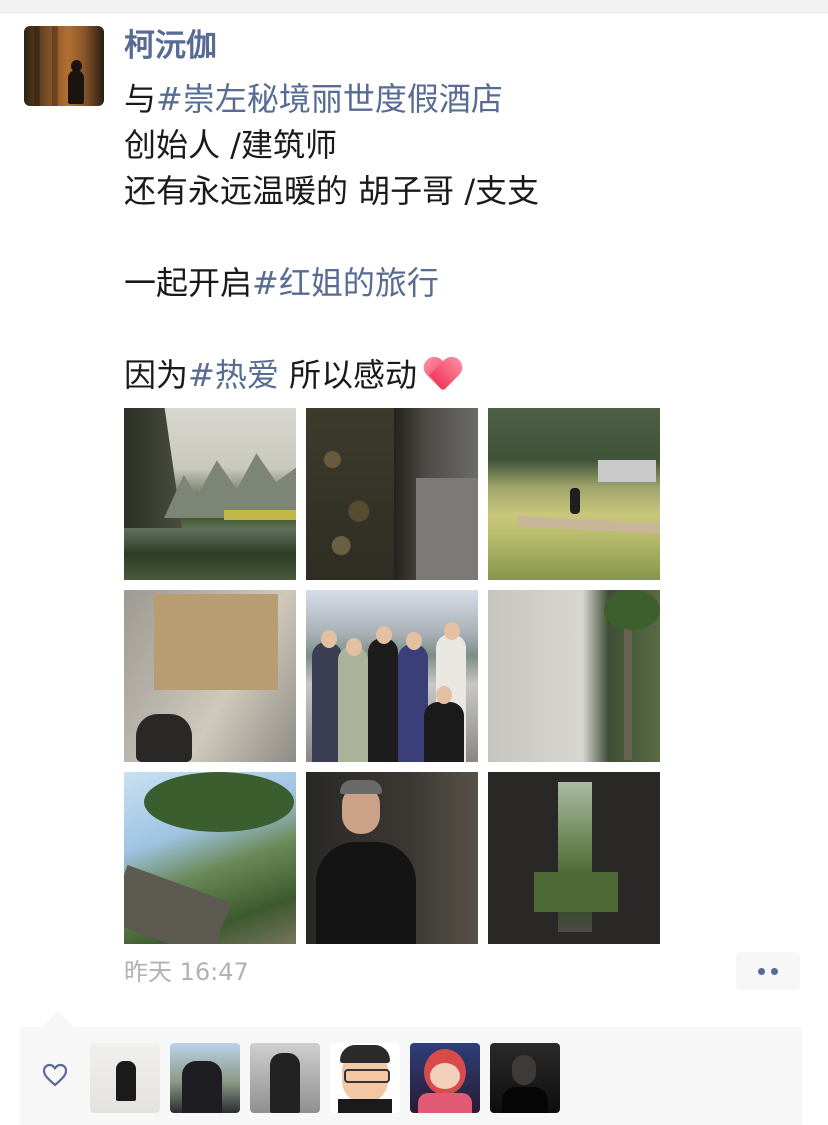 The height and width of the screenshot is (1125, 828). Describe the element at coordinates (210, 494) in the screenshot. I see `photo-1-karst-lake` at that location.